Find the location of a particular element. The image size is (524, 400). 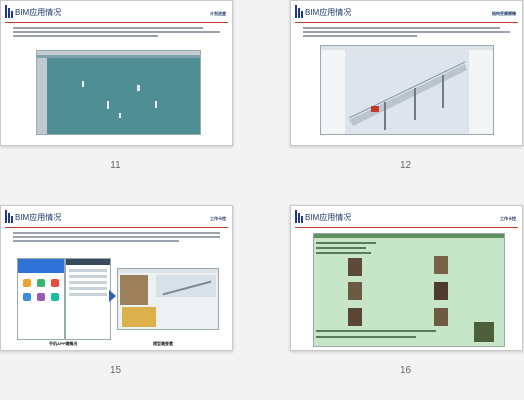

slide-number-label: 15 is located at coordinates (115, 370).